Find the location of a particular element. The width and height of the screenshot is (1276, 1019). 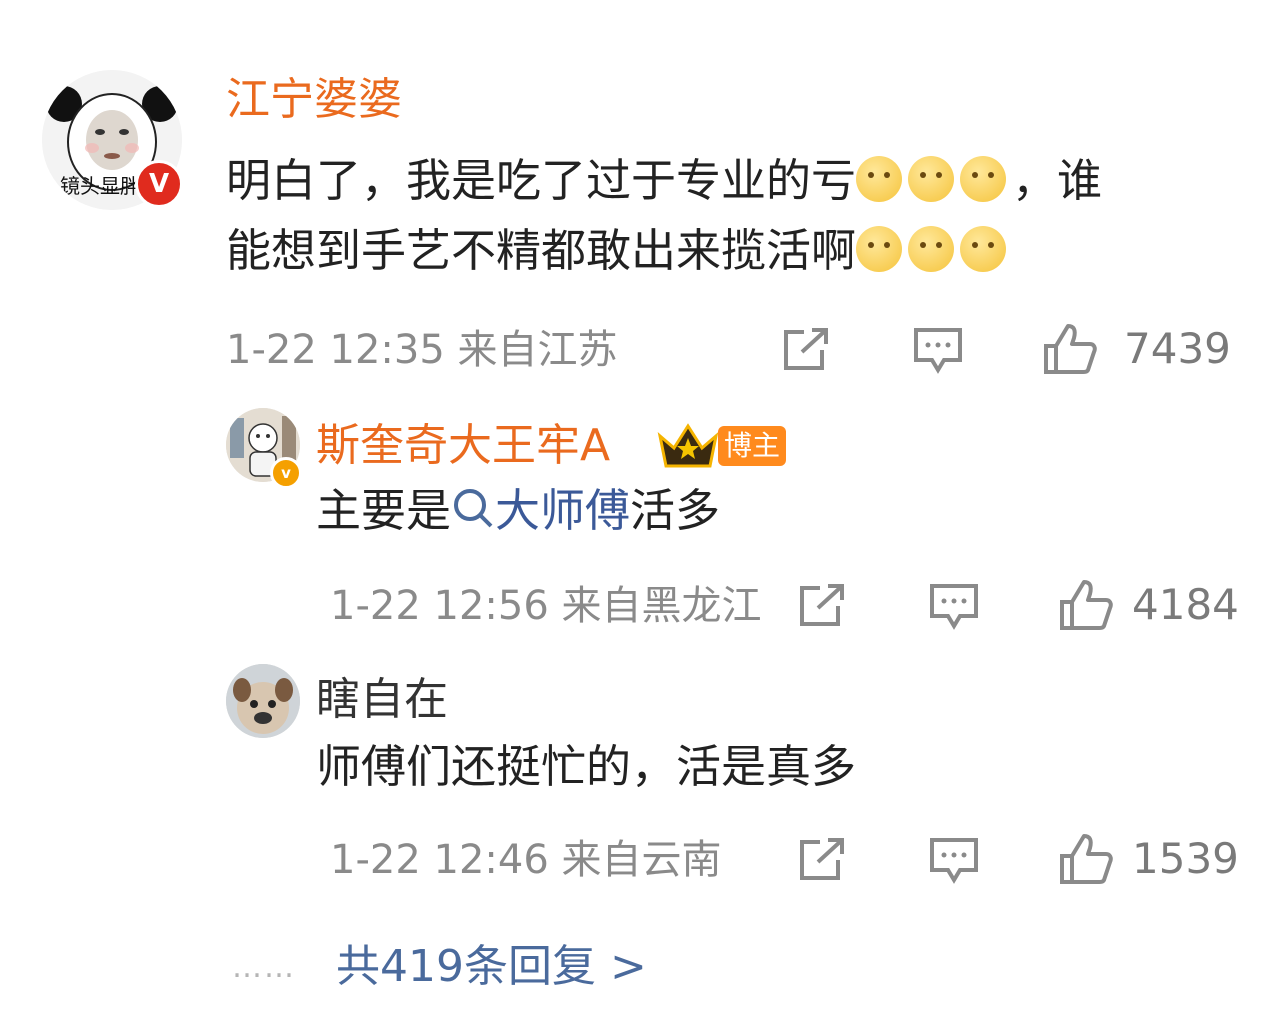

timestamp: 1-22 12:35 来自江苏 is located at coordinates (422, 350).